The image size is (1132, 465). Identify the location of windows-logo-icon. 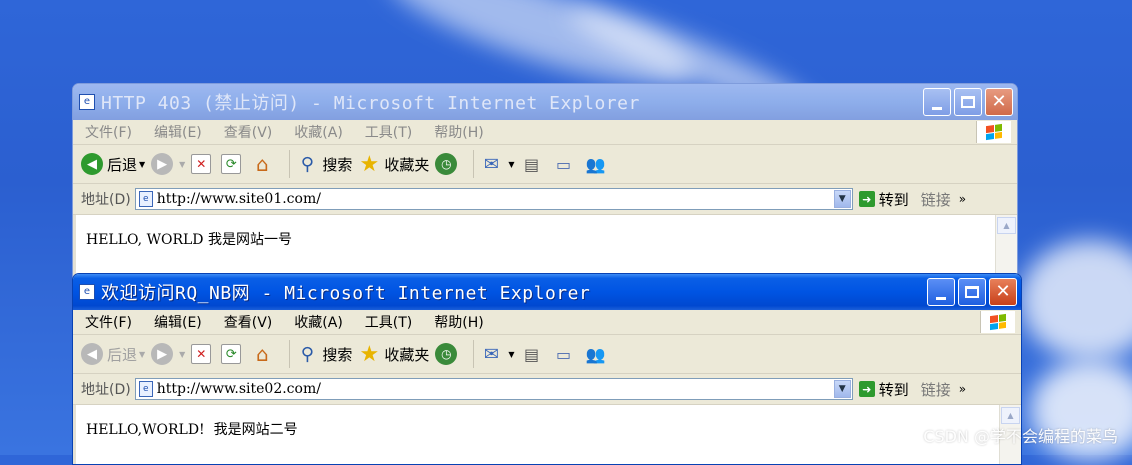
(993, 132).